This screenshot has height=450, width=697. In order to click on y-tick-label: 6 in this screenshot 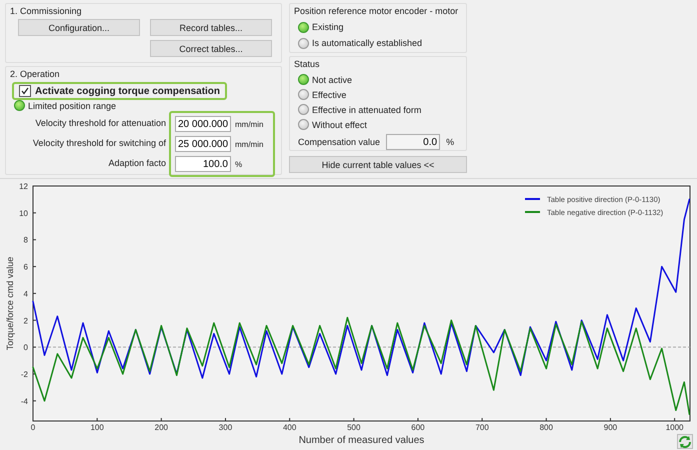, I will do `click(26, 267)`.